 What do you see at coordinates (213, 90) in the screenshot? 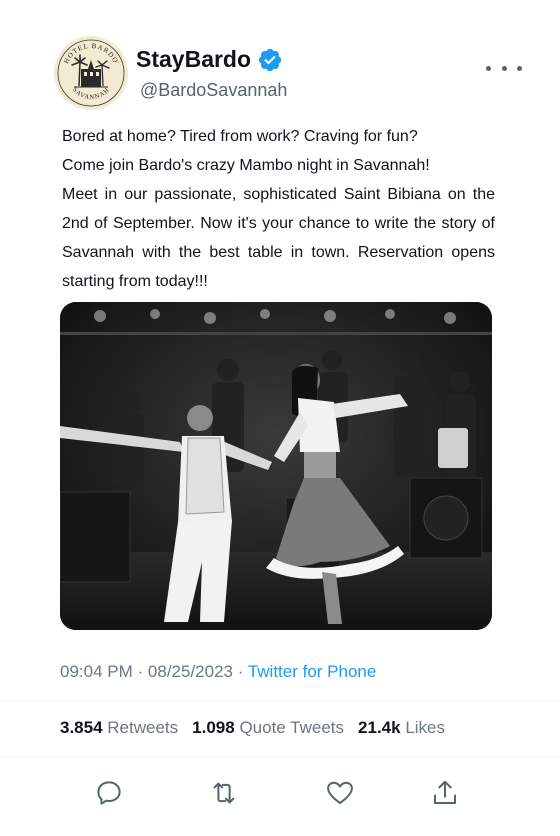
I see `user-handle: @BardoSavannah` at bounding box center [213, 90].